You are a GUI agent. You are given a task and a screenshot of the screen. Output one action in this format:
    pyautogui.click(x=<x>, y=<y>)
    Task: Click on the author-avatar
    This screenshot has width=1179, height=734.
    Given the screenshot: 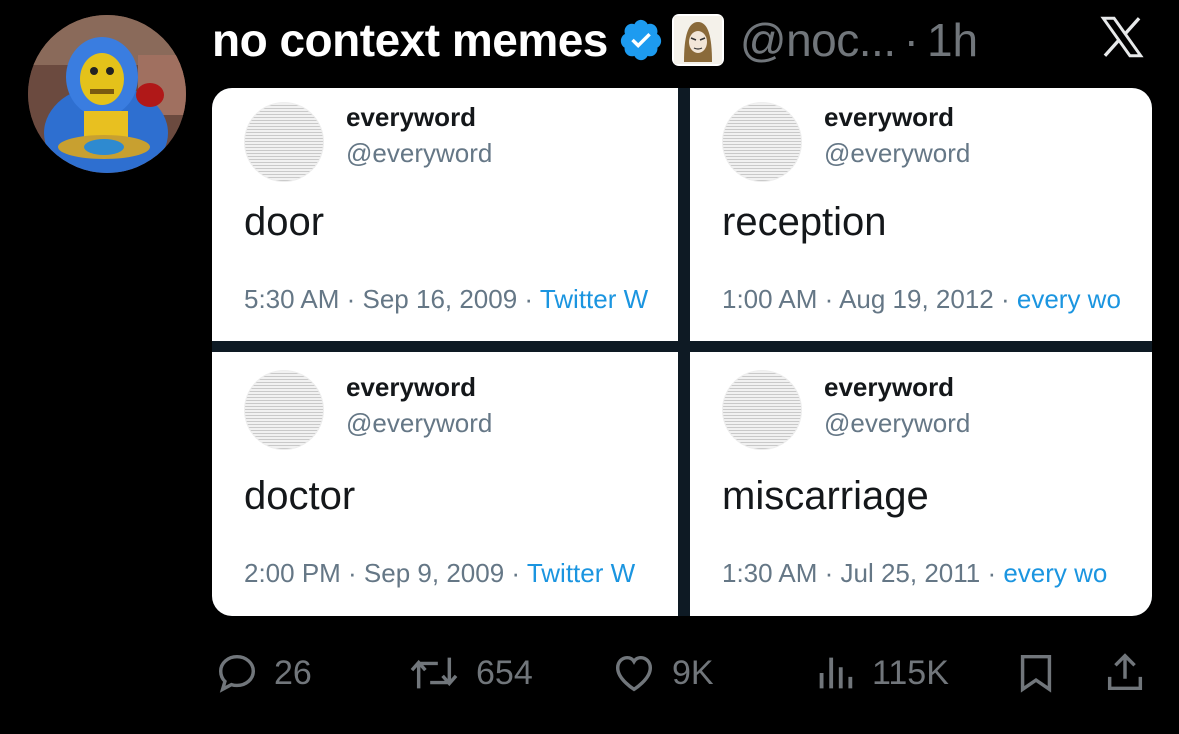 What is the action you would take?
    pyautogui.click(x=107, y=94)
    